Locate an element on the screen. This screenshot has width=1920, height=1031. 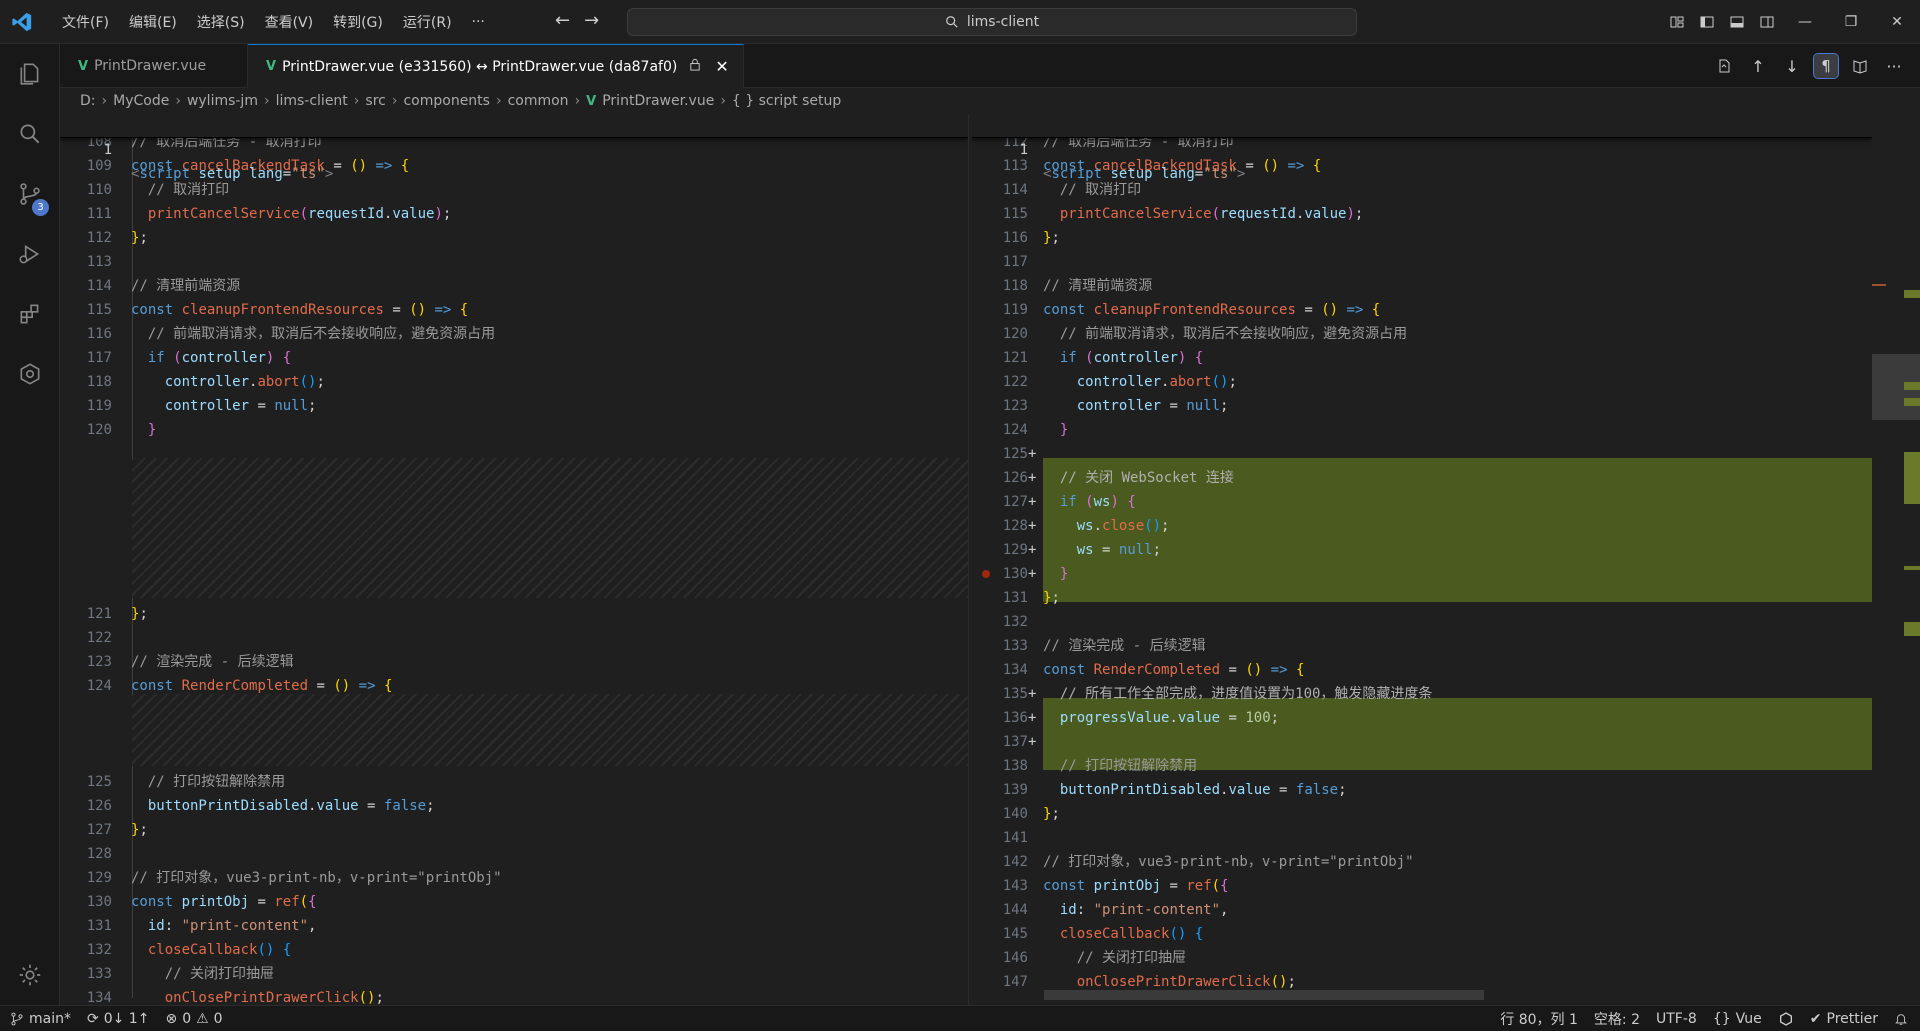
source-control-icon: 3 is located at coordinates (30, 194).